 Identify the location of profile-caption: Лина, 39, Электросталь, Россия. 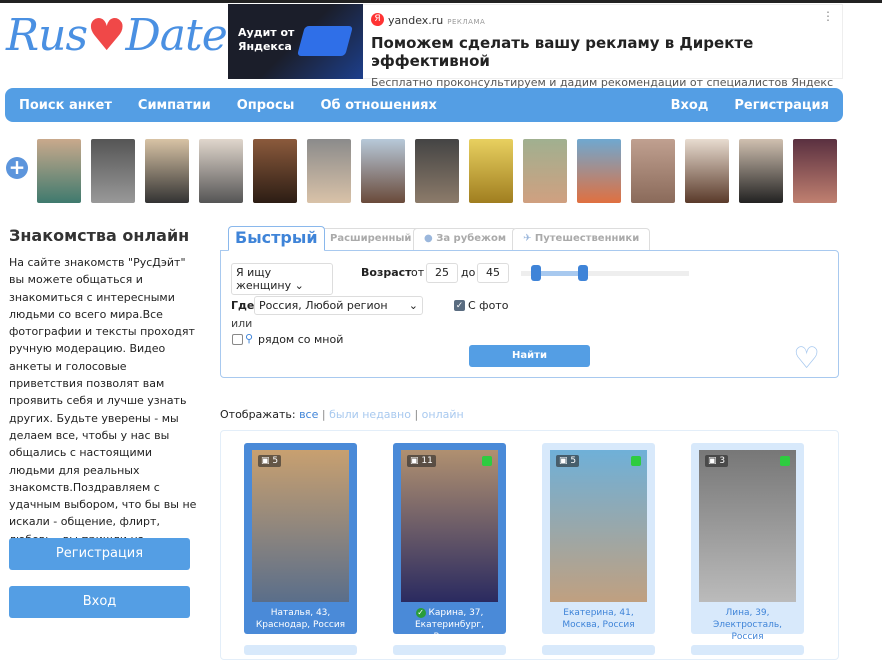
(747, 625).